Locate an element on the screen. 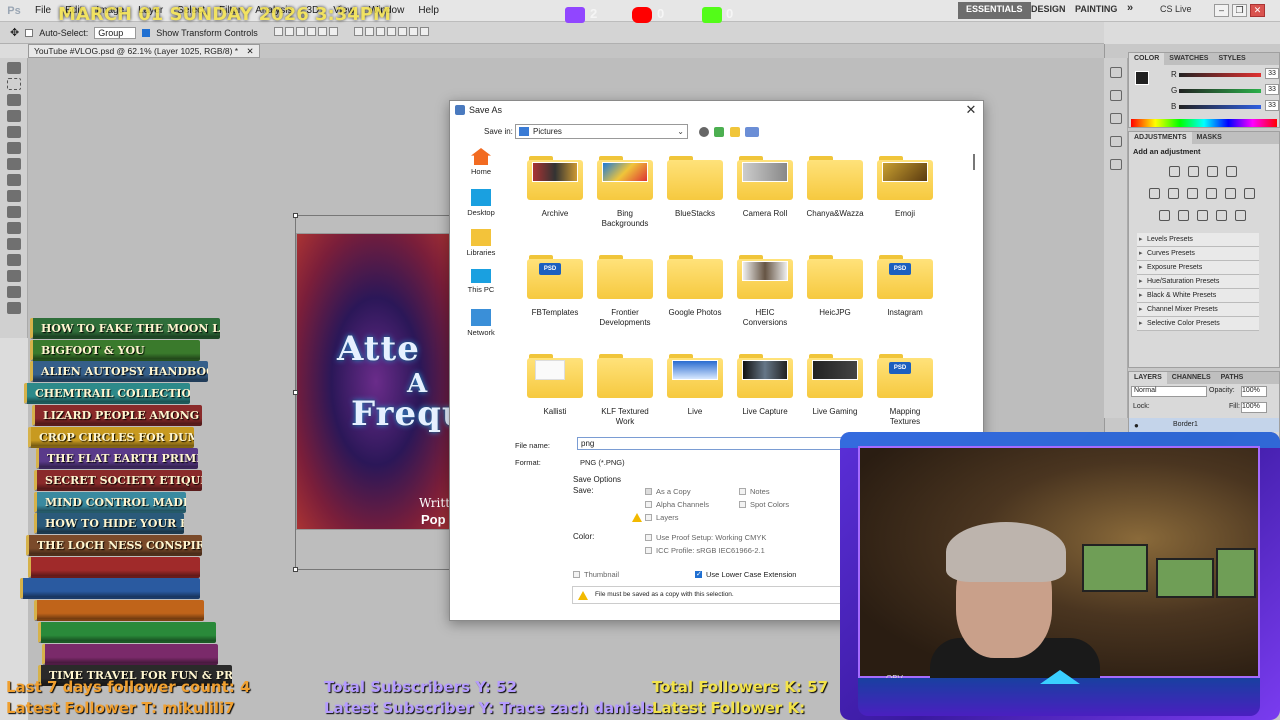  channel-mixer-icon is located at coordinates (1249, 193).